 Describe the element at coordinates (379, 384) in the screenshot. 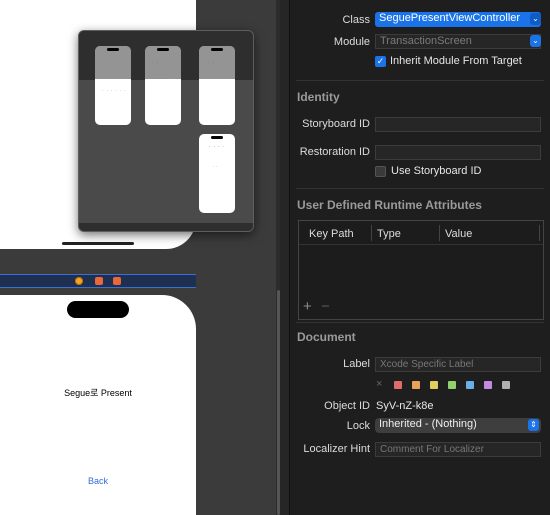

I see `no-color-icon: ×` at that location.